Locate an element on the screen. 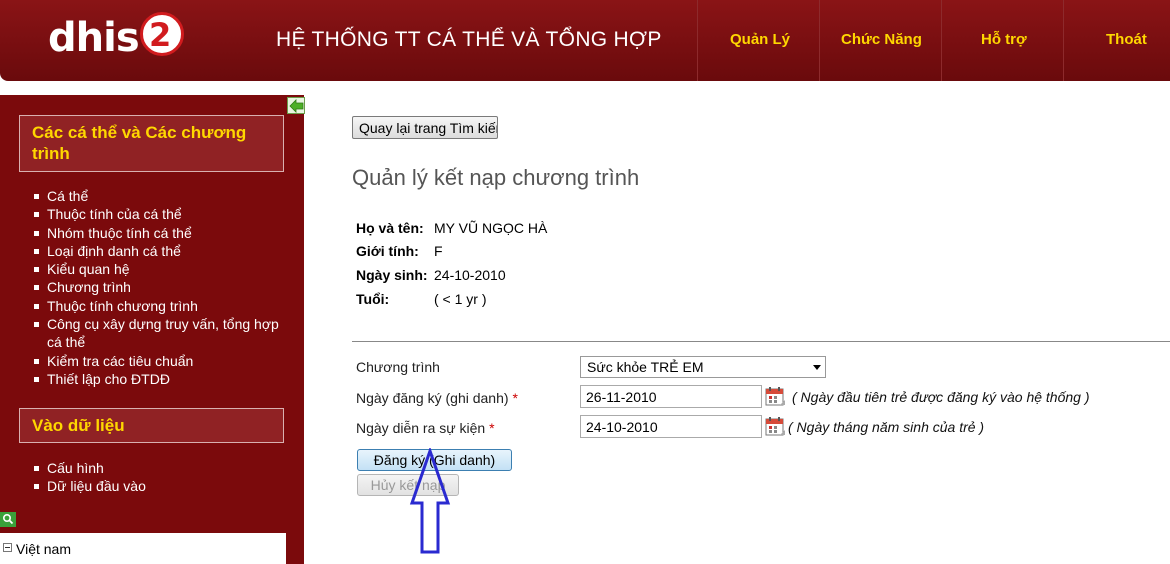  incident-date-label-text: Ngày diễn ra sự kiện is located at coordinates (421, 428).